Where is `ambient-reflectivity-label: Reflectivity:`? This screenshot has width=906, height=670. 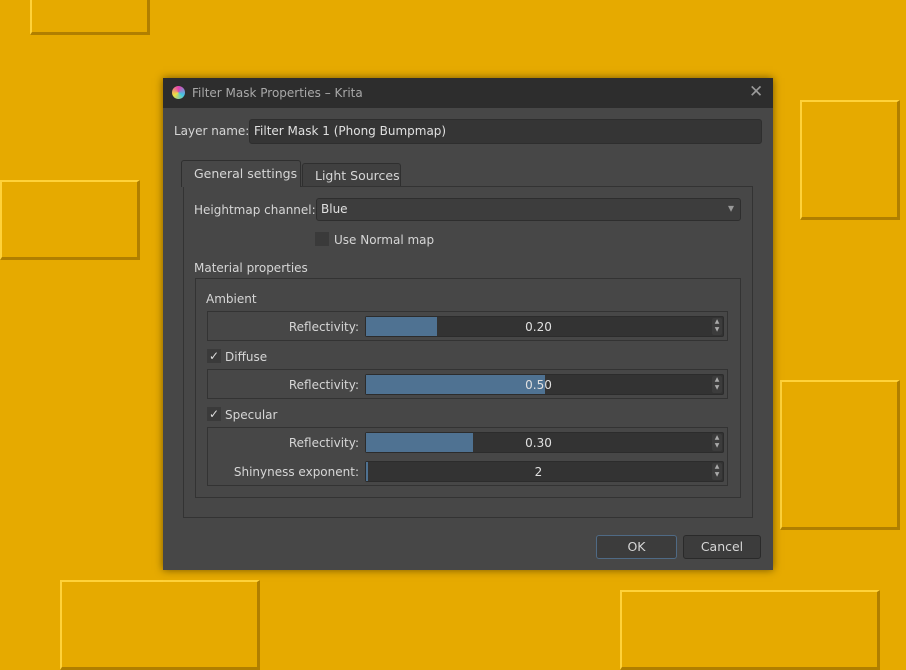 ambient-reflectivity-label: Reflectivity: is located at coordinates (323, 327).